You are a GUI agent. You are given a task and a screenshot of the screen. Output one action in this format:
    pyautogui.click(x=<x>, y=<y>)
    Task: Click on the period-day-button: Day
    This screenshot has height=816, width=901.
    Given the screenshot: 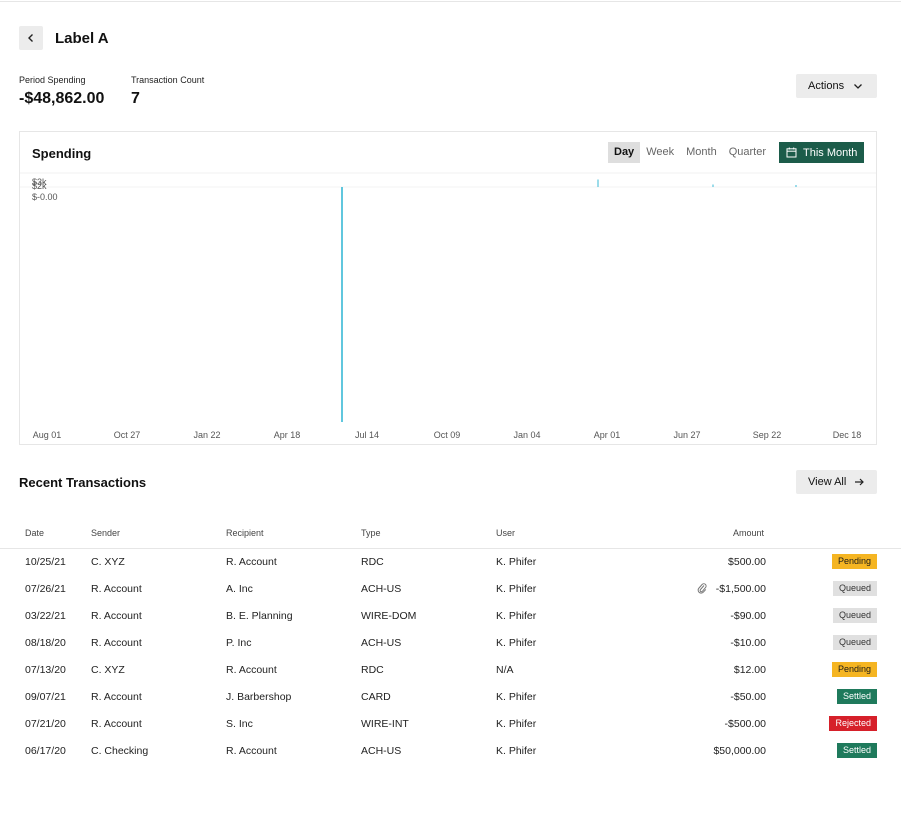 What is the action you would take?
    pyautogui.click(x=624, y=152)
    